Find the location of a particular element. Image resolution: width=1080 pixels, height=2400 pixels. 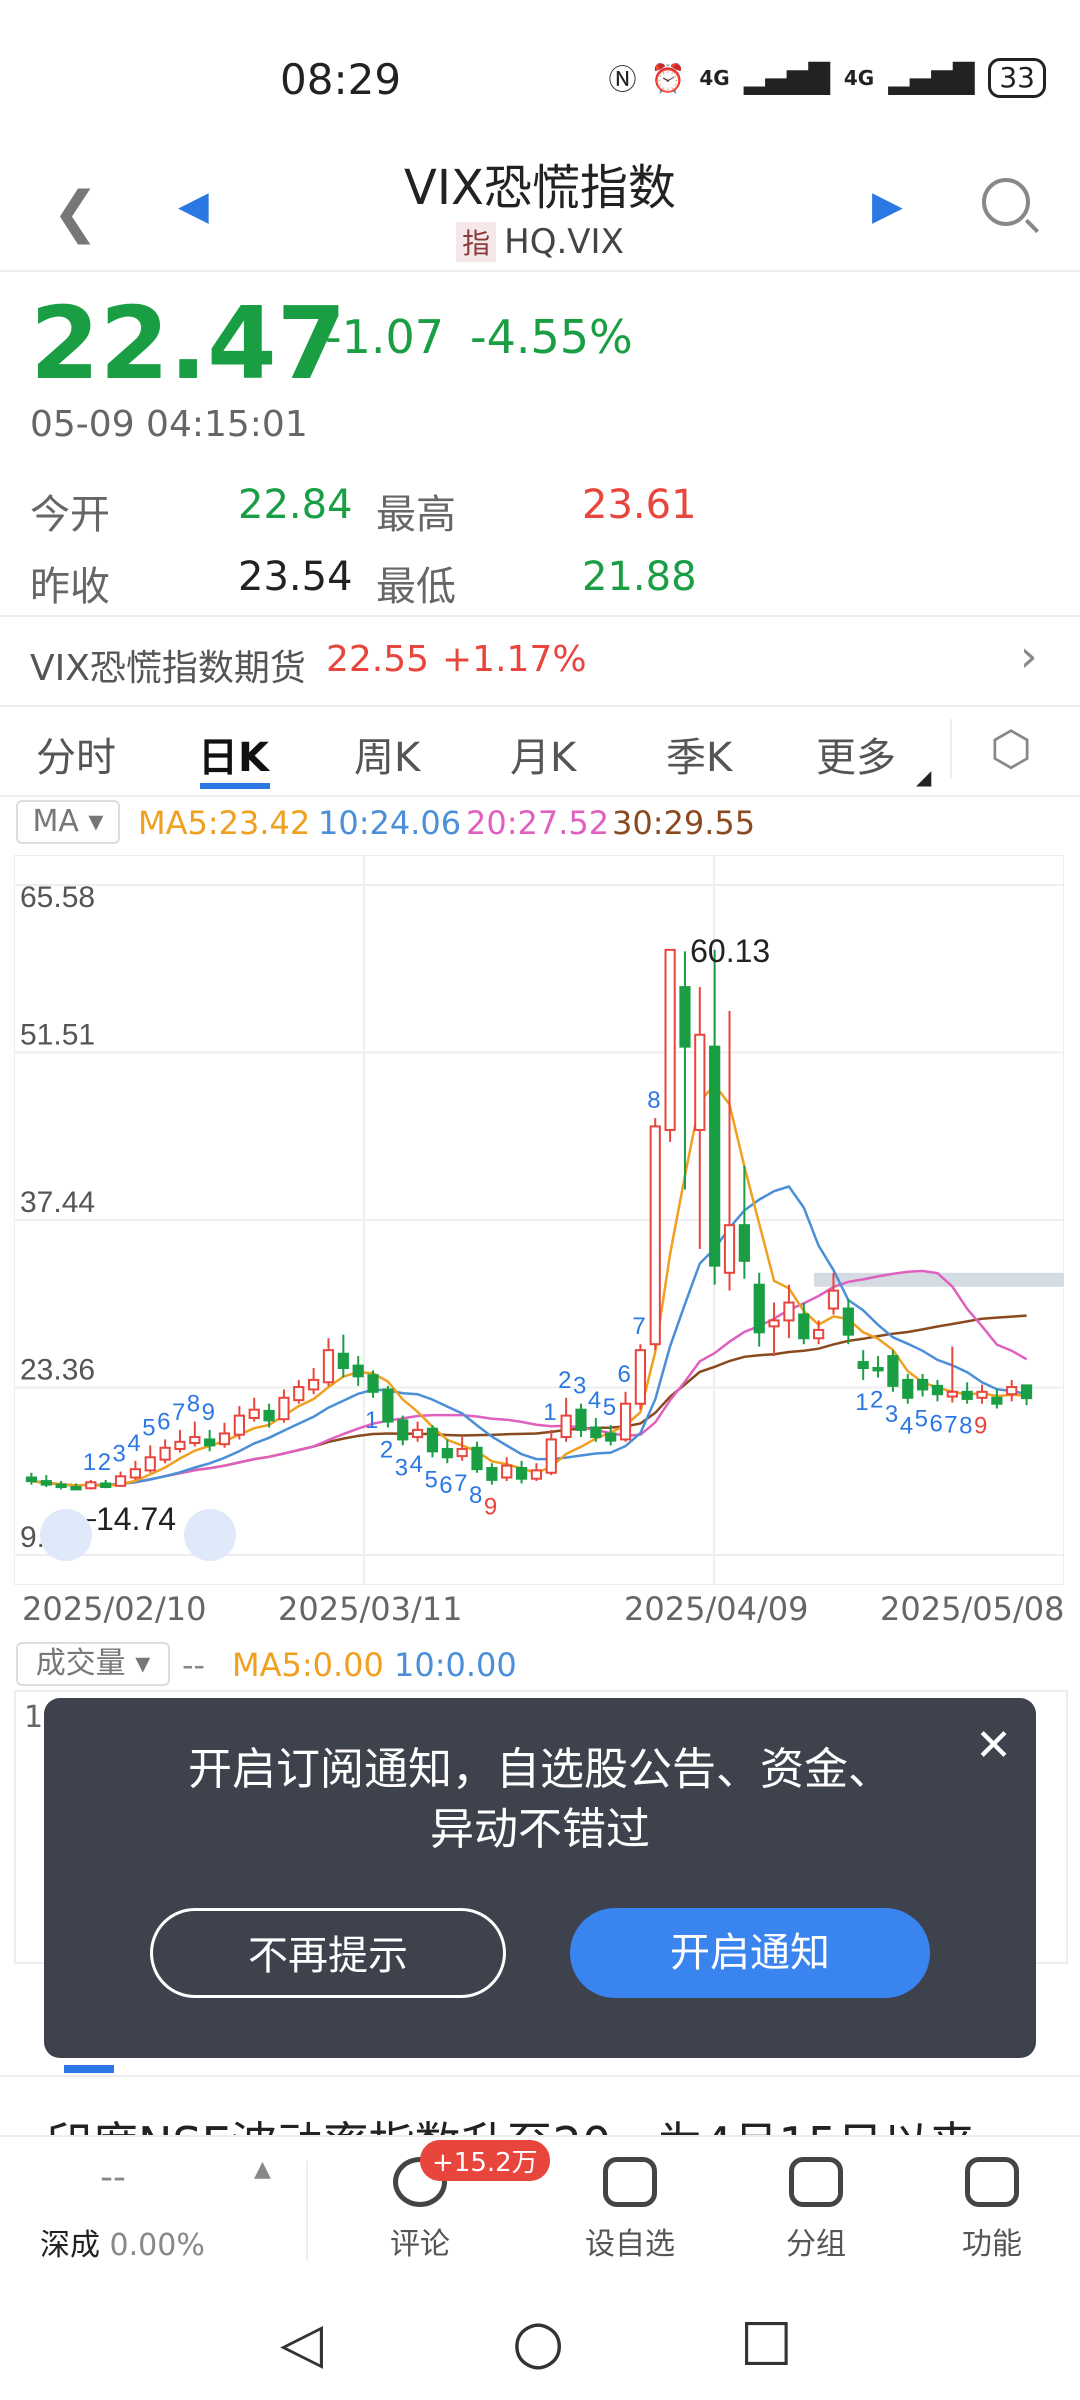

tab-daily-k: 日K is located at coordinates (233, 754).